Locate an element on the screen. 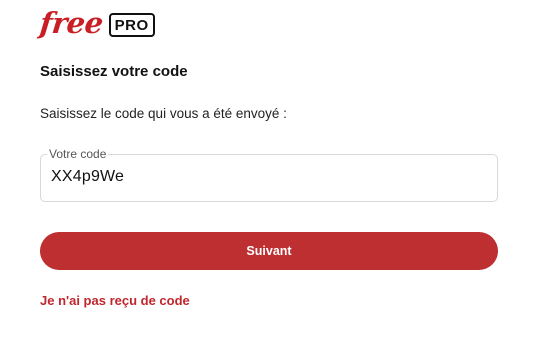  code-field: Votre code is located at coordinates (269, 174).